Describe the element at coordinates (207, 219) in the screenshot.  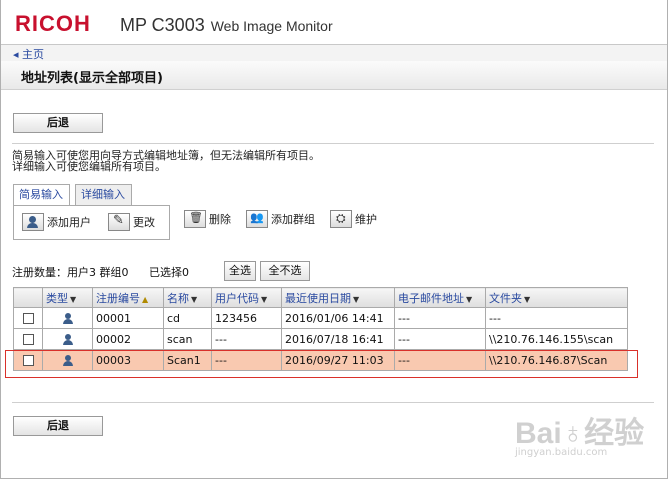
I see `delete-button: 删除` at that location.